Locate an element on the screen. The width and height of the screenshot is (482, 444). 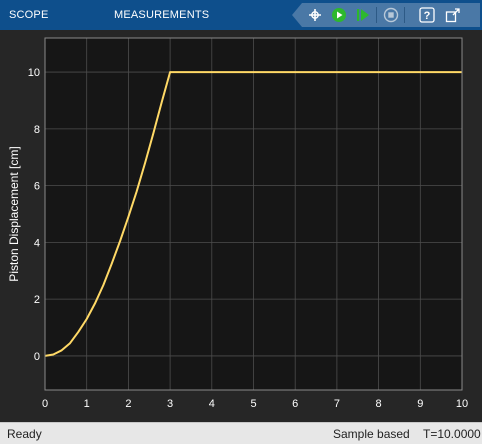
x-tick-label: 4 is located at coordinates (212, 404).